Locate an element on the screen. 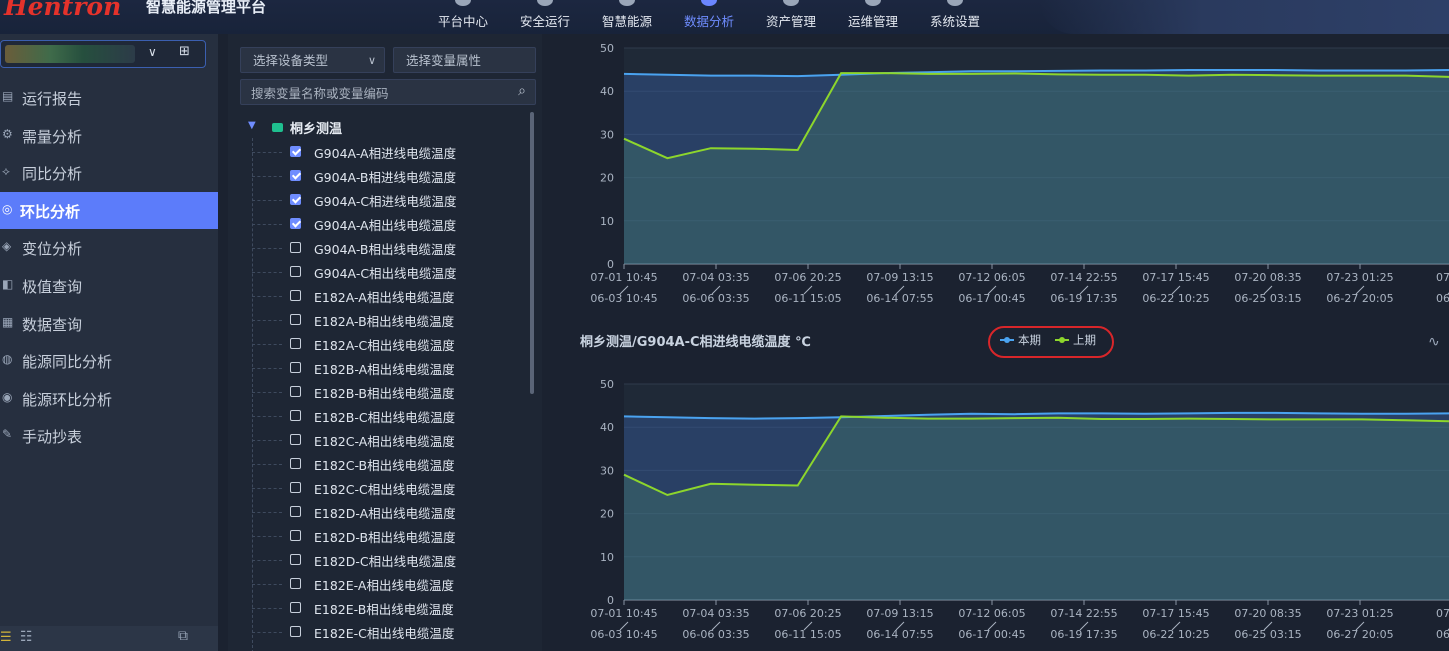 The image size is (1449, 651). tree-node: E182A-A相出线电缆温度 is located at coordinates (385, 296).